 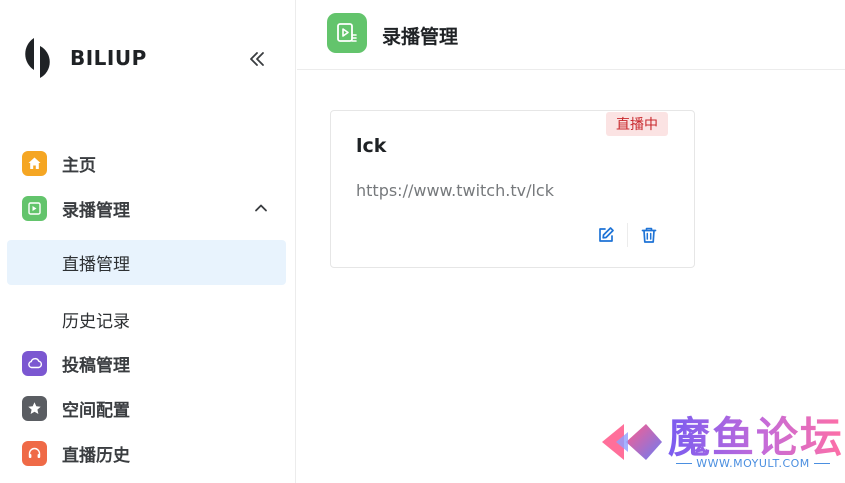 What do you see at coordinates (146, 262) in the screenshot?
I see `sidebar-subitem-live-management: 直播管理` at bounding box center [146, 262].